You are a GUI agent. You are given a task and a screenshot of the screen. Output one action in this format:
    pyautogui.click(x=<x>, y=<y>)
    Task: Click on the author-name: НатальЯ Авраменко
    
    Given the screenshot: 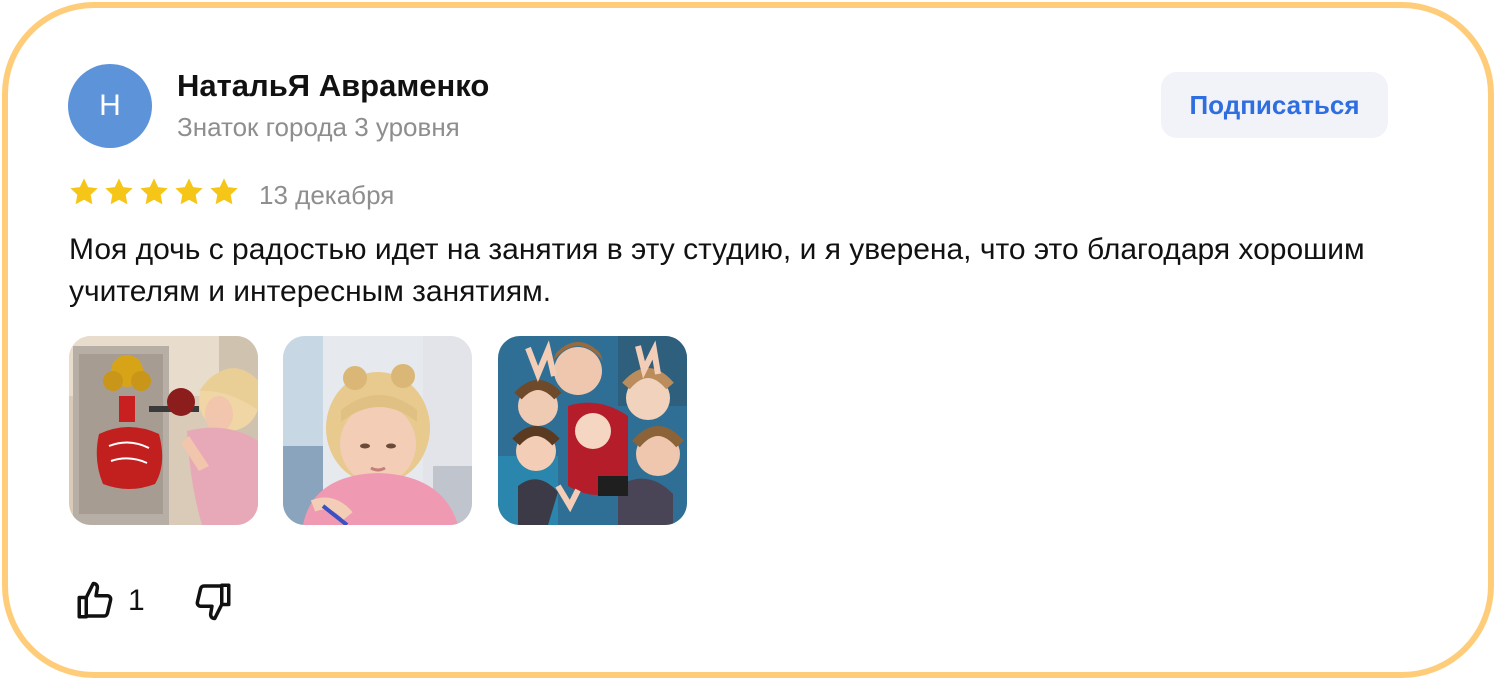 What is the action you would take?
    pyautogui.click(x=333, y=86)
    